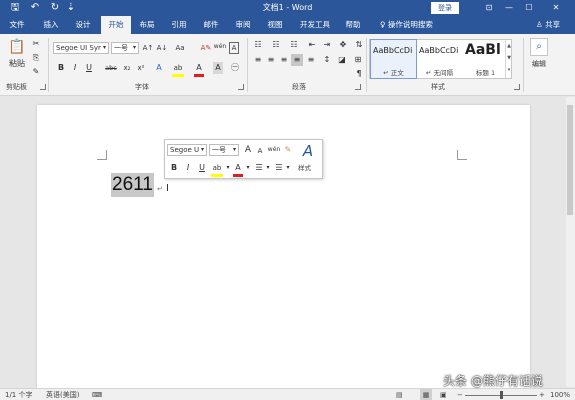 This screenshot has width=575, height=400. Describe the element at coordinates (243, 25) in the screenshot. I see `tab-review: 审阅` at that location.